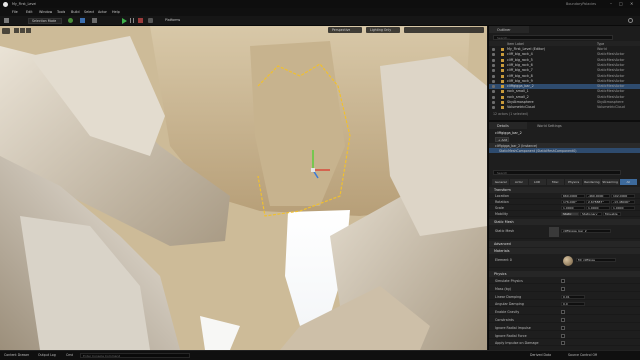  Describe the element at coordinates (586, 231) in the screenshot. I see `static-mesh-picker: cliffgigga_bar_2` at that location.